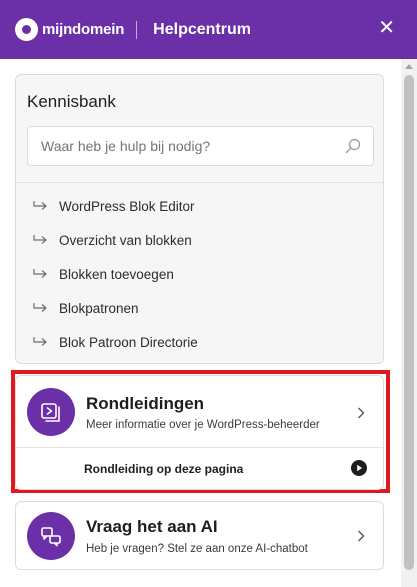 Image resolution: width=417 pixels, height=587 pixels. What do you see at coordinates (353, 146) in the screenshot?
I see `search-icon` at bounding box center [353, 146].